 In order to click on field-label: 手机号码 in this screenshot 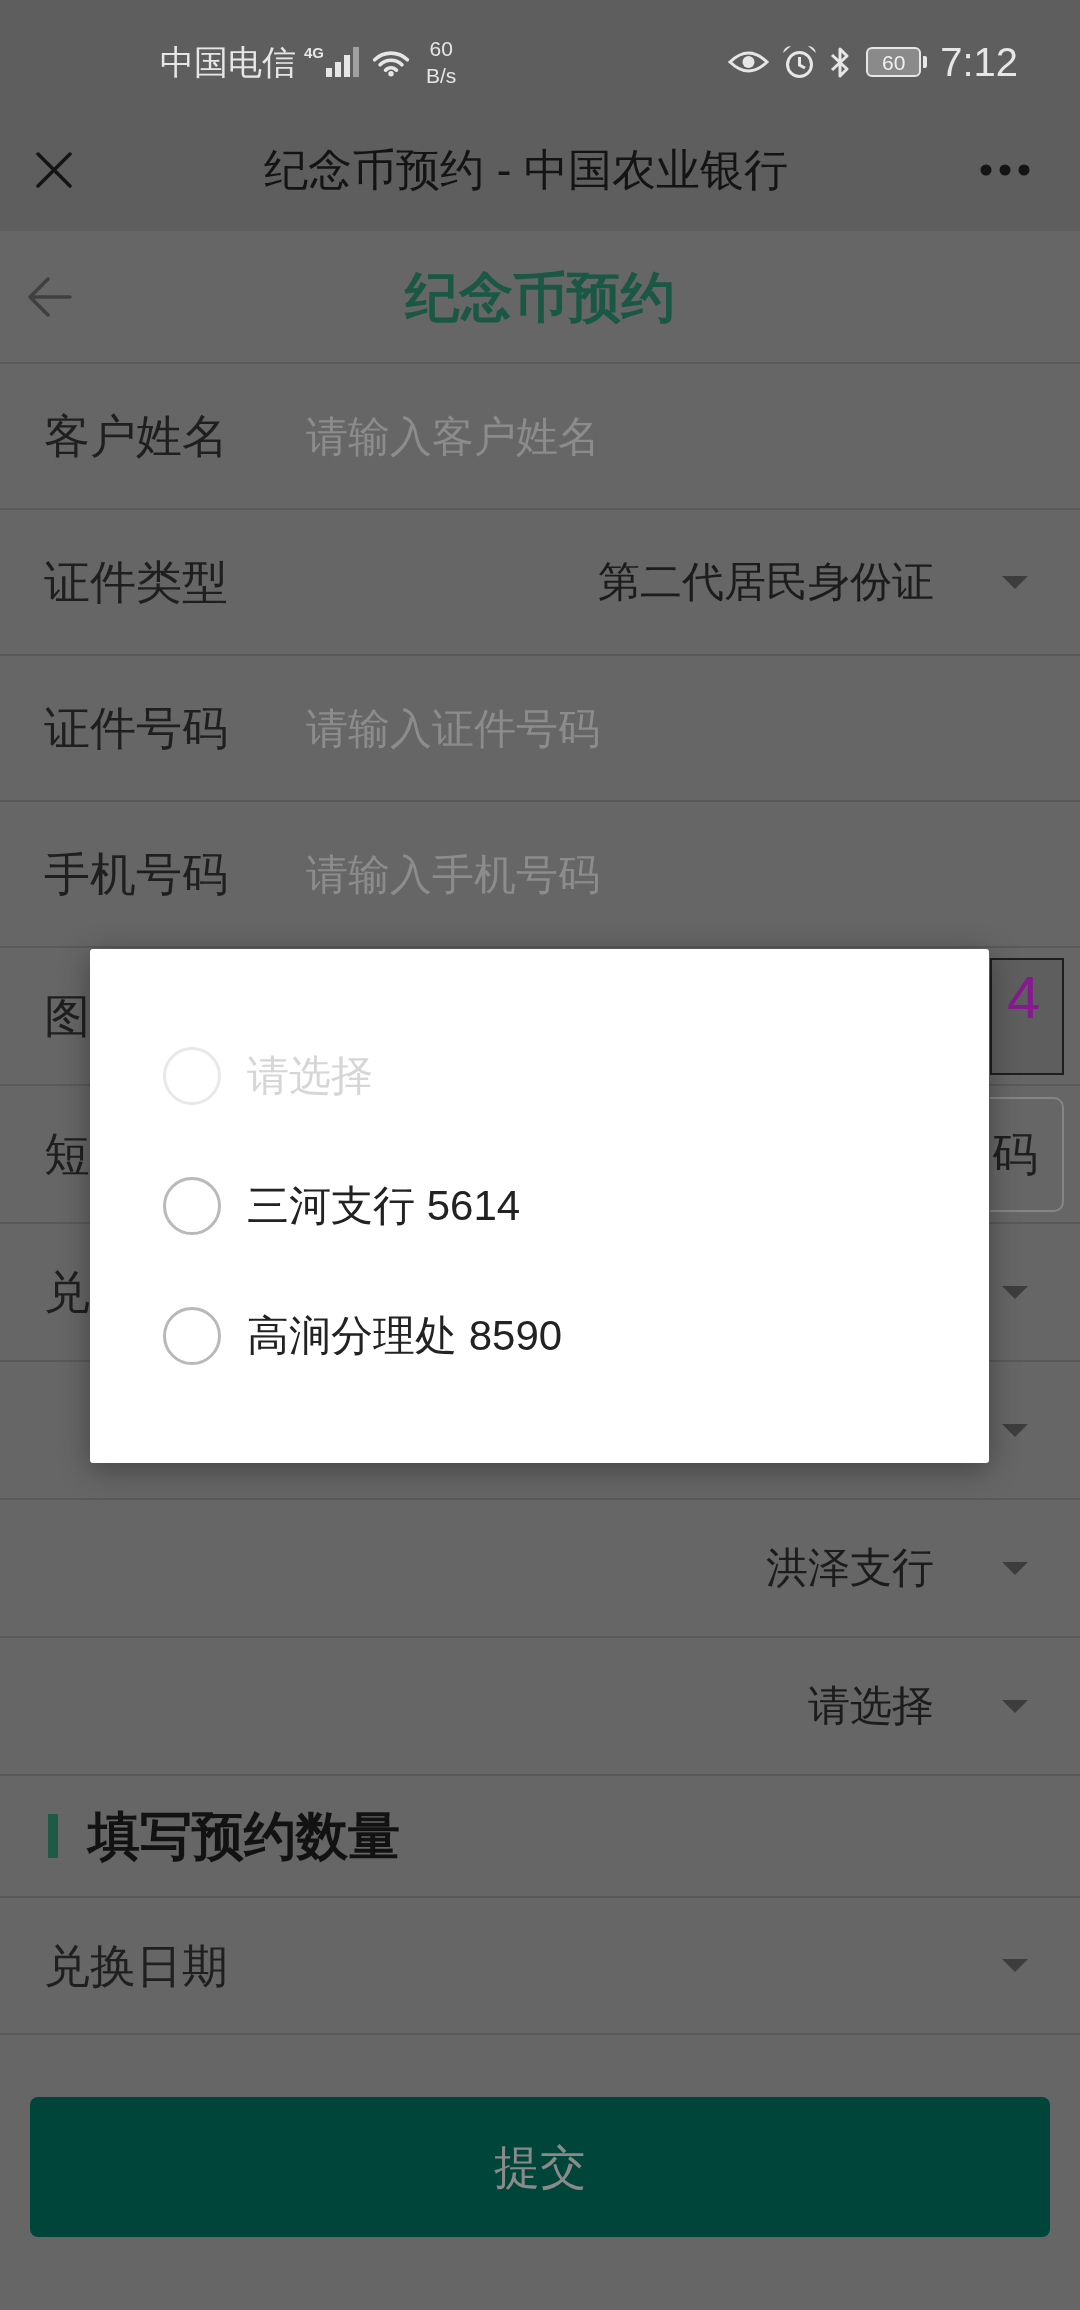, I will do `click(136, 874)`.